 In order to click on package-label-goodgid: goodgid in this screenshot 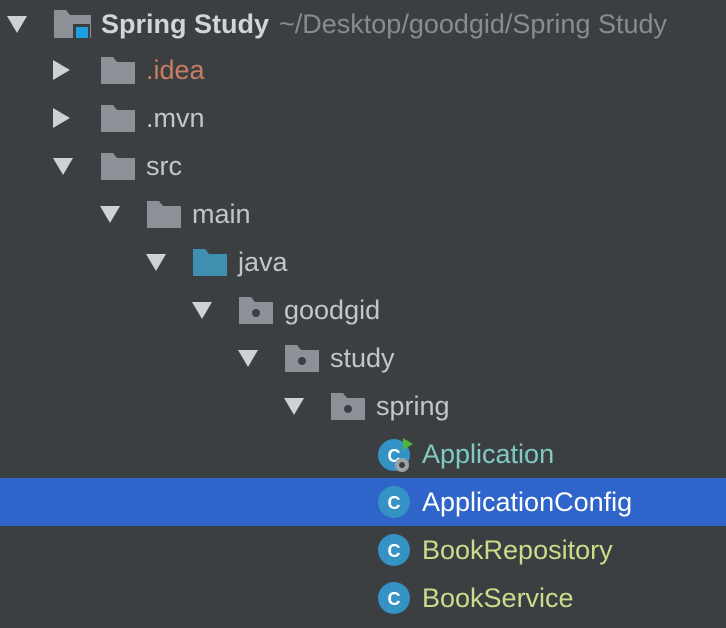, I will do `click(332, 310)`.